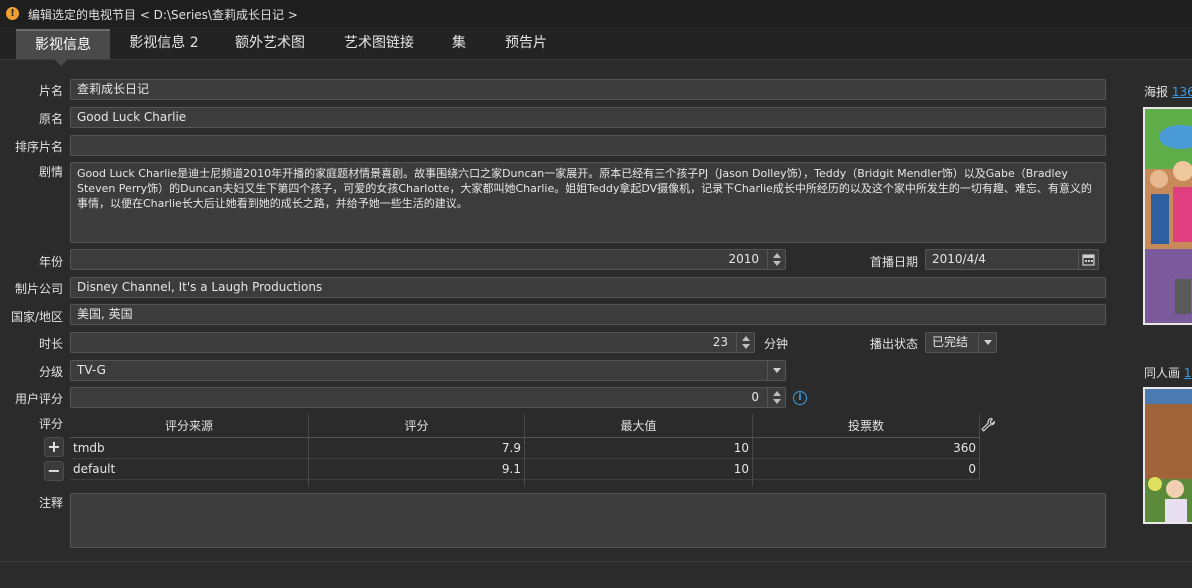 The width and height of the screenshot is (1192, 588). What do you see at coordinates (163, 15) in the screenshot?
I see `window-title: 编辑选定的电视节目 < D:\Series\查莉成长日记 >` at bounding box center [163, 15].